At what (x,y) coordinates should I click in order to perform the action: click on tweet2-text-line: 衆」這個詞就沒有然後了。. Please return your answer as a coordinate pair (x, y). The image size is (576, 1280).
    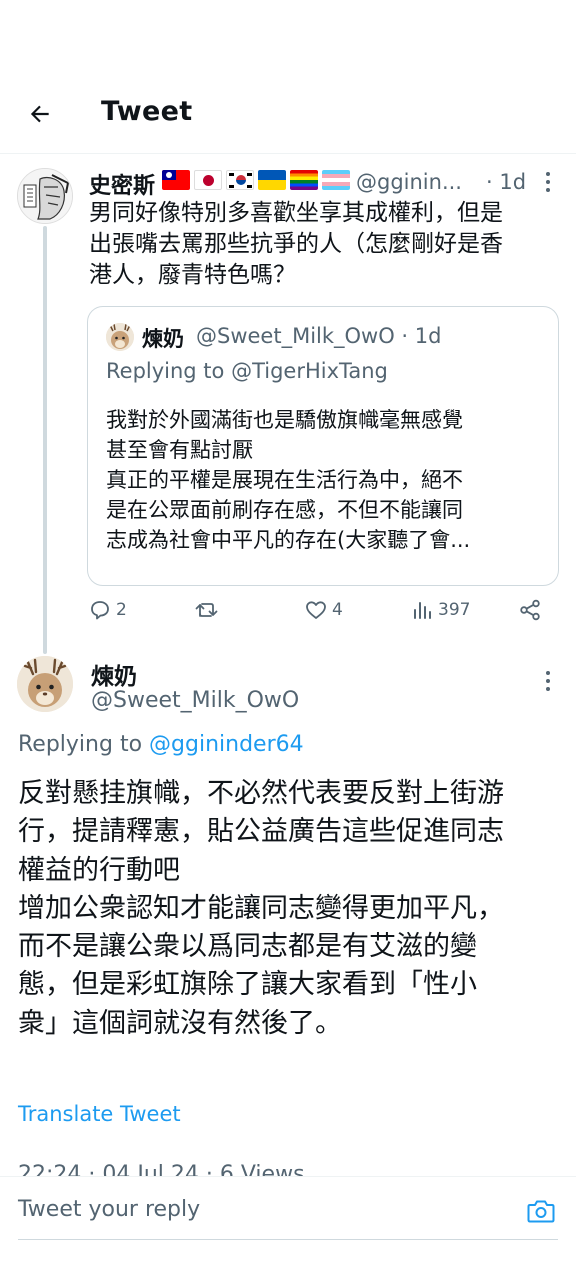
    Looking at the image, I should click on (180, 1023).